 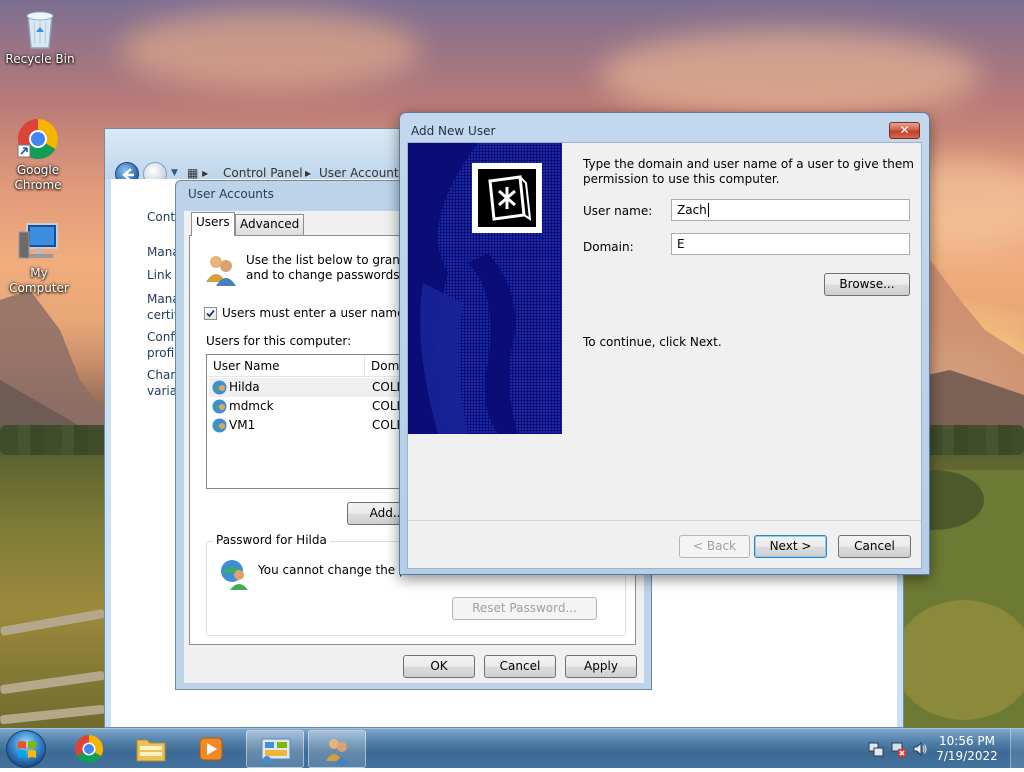 I want to click on cannot-change-text: You cannot change the p, so click(x=332, y=570).